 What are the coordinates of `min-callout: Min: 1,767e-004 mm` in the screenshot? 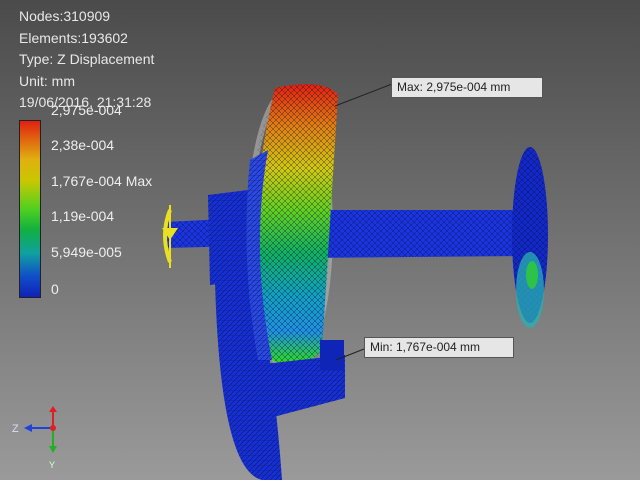 It's located at (439, 347).